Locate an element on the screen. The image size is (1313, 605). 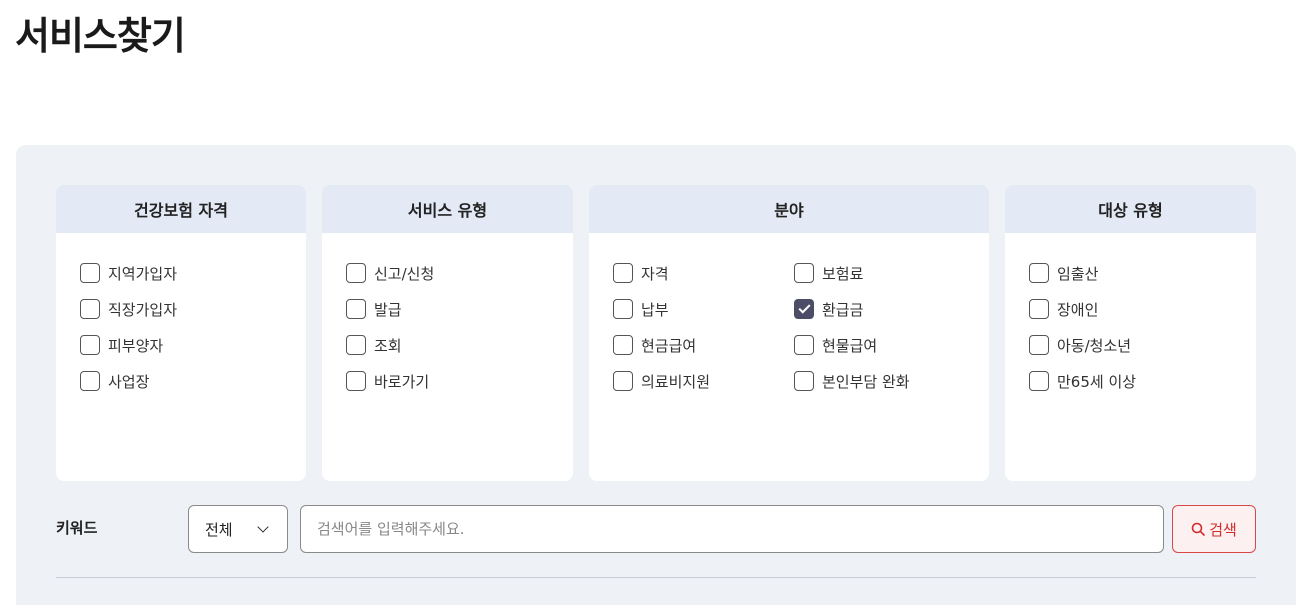
filter-card-header: 분야 is located at coordinates (789, 209).